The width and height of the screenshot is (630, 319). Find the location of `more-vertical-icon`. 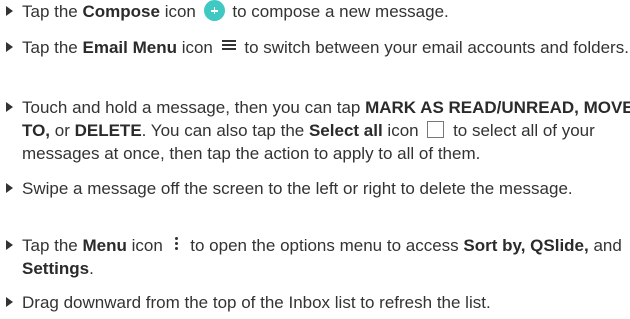

more-vertical-icon is located at coordinates (176, 243).